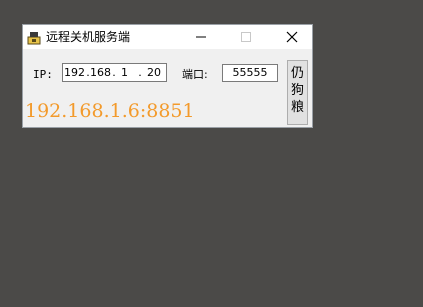  Describe the element at coordinates (34, 37) in the screenshot. I see `app-icon` at that location.